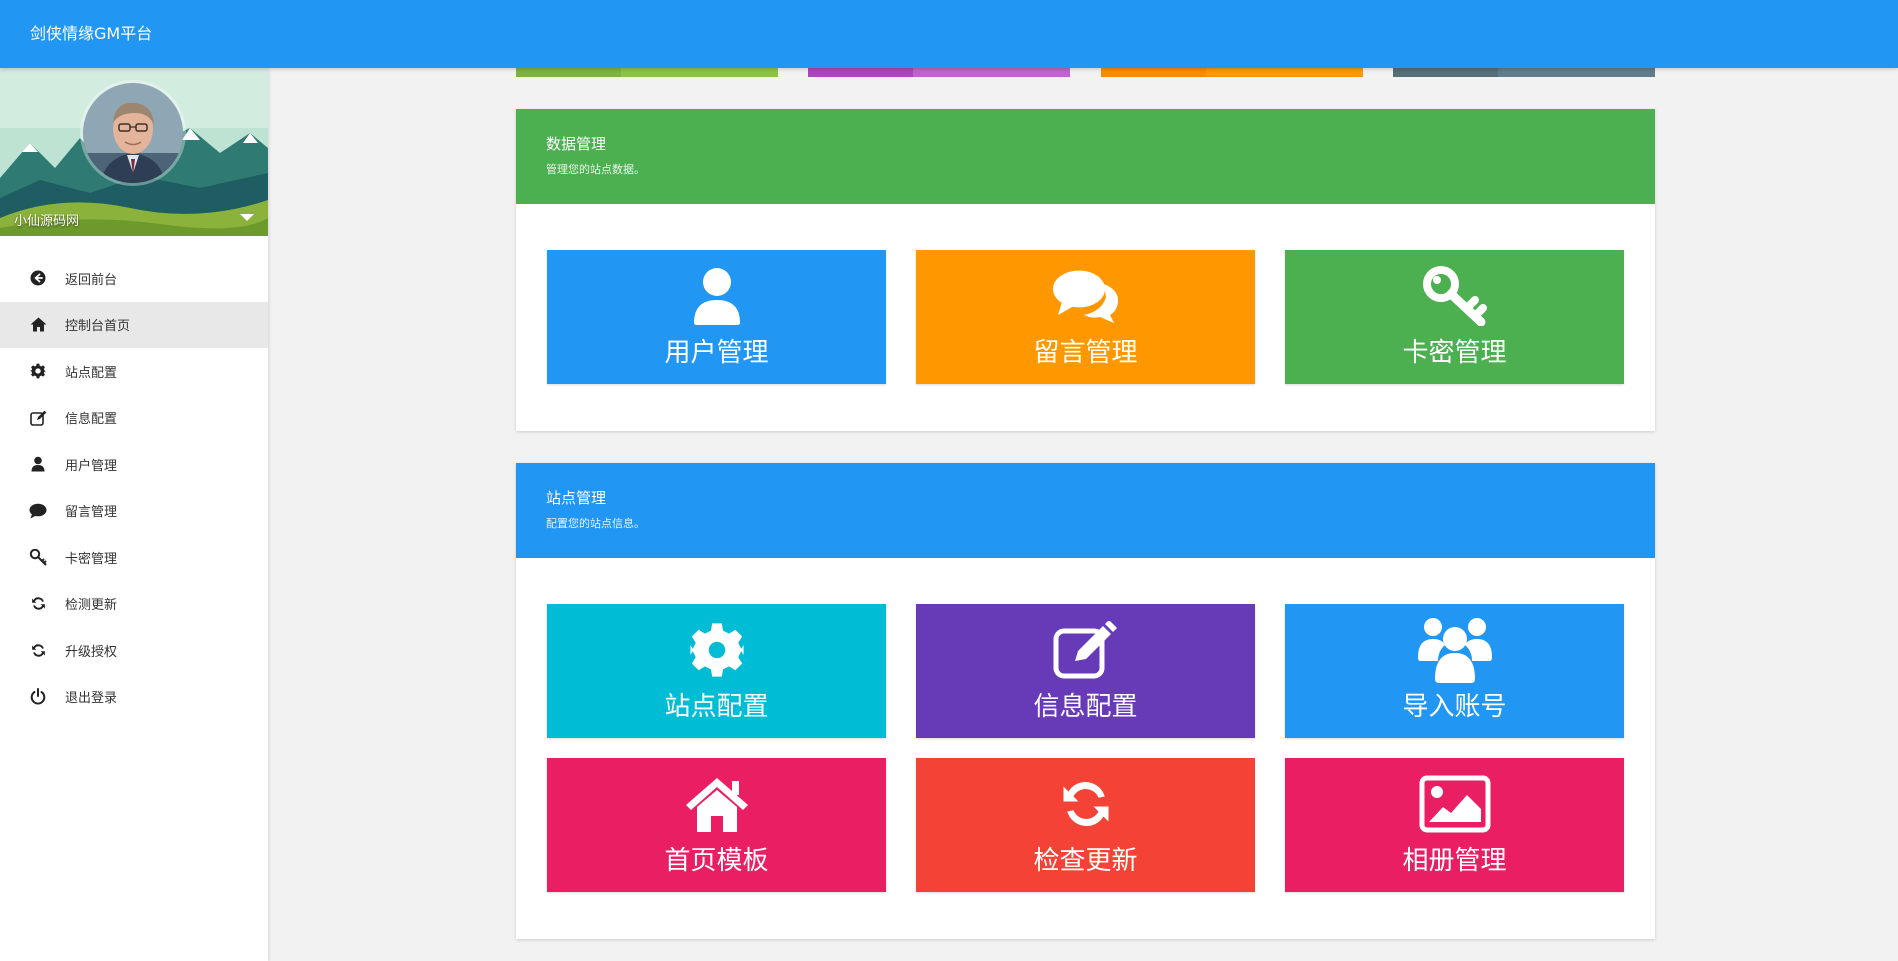 The width and height of the screenshot is (1898, 961). I want to click on stat-cards-strip, so click(949, 73).